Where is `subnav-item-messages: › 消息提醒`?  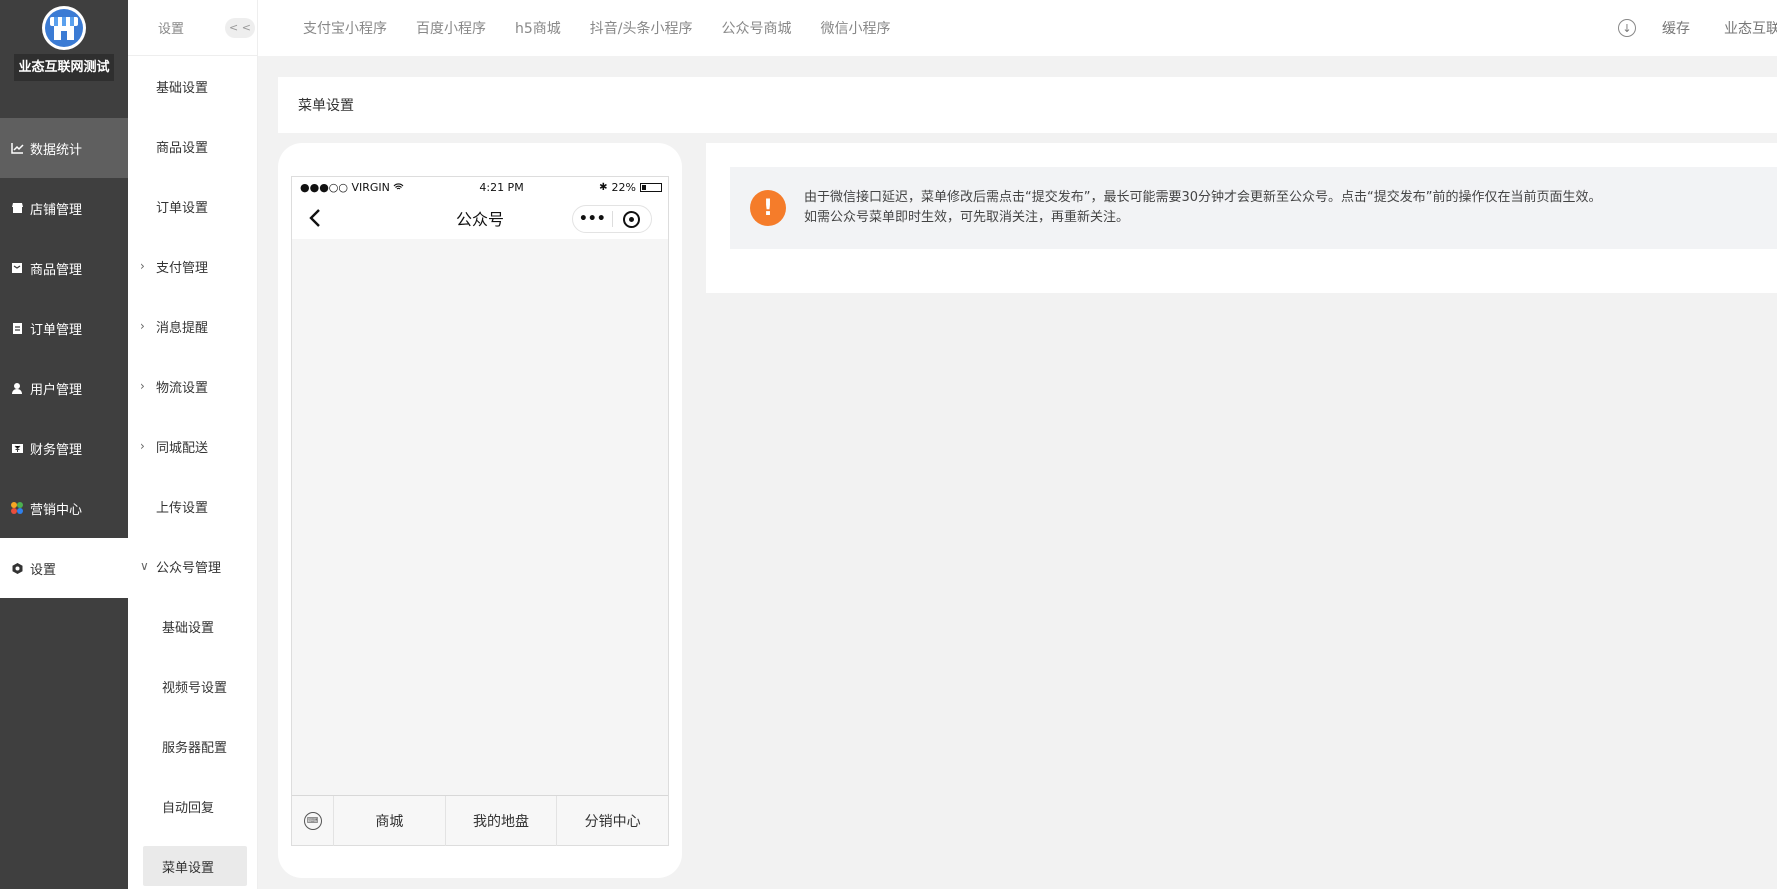
subnav-item-messages: › 消息提醒 is located at coordinates (192, 326).